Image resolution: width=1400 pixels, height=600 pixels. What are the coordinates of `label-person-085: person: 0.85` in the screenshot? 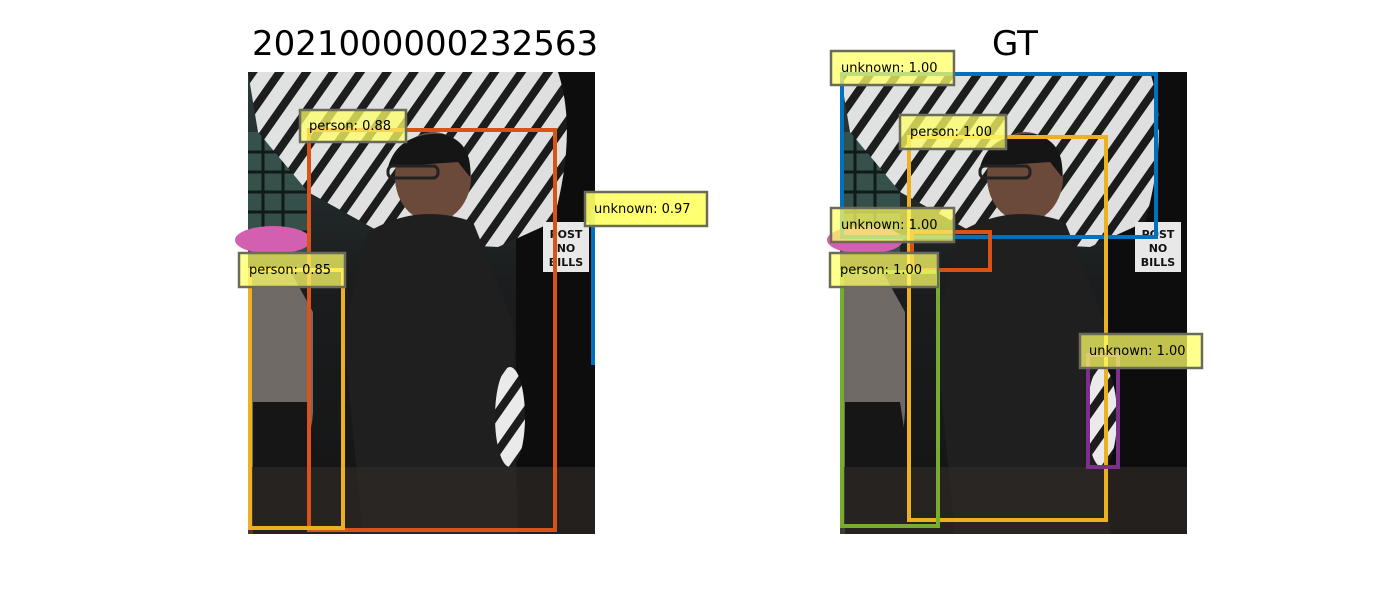 It's located at (292, 270).